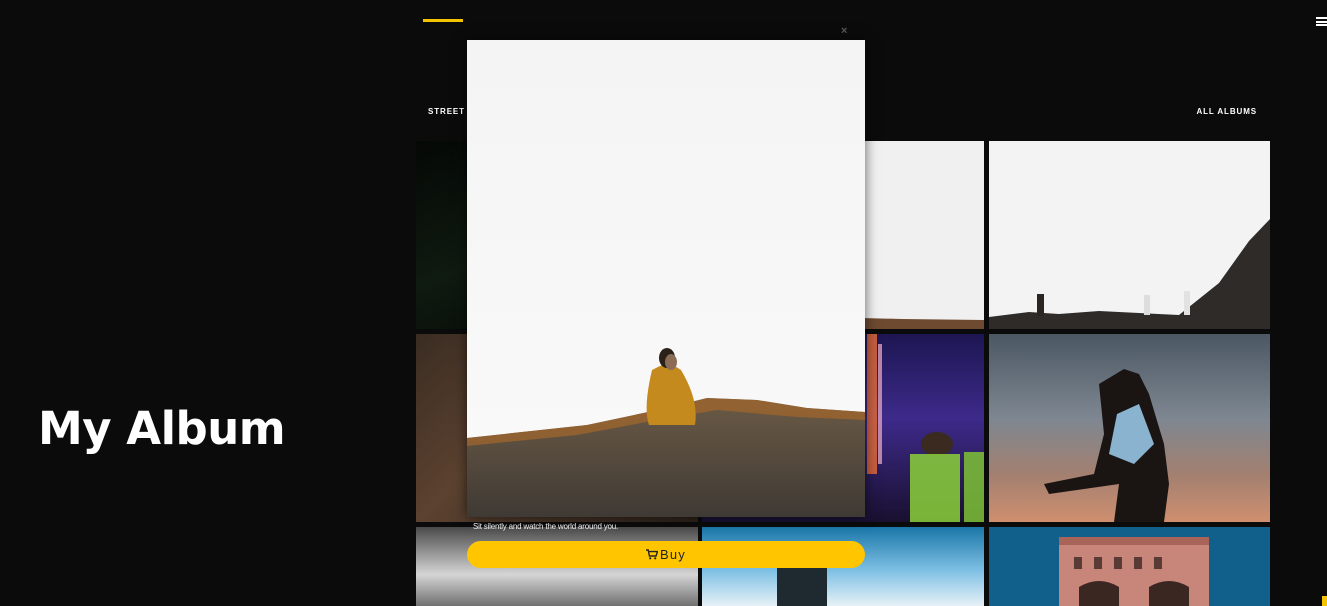 This screenshot has width=1327, height=606. Describe the element at coordinates (672, 554) in the screenshot. I see `buy-button-label: Buy` at that location.